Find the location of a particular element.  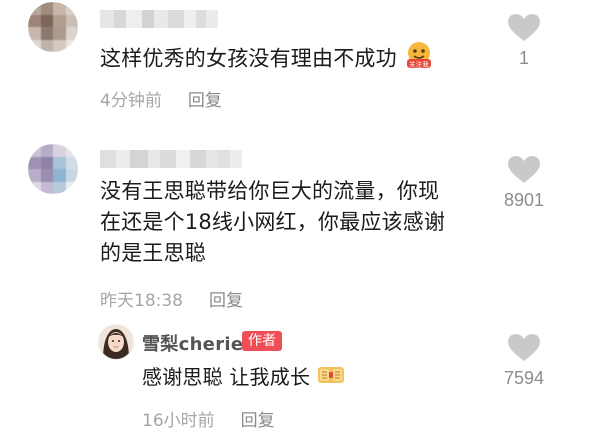

comment-text: 这样优秀的女孩没有理由不成功 关注我 is located at coordinates (290, 59).